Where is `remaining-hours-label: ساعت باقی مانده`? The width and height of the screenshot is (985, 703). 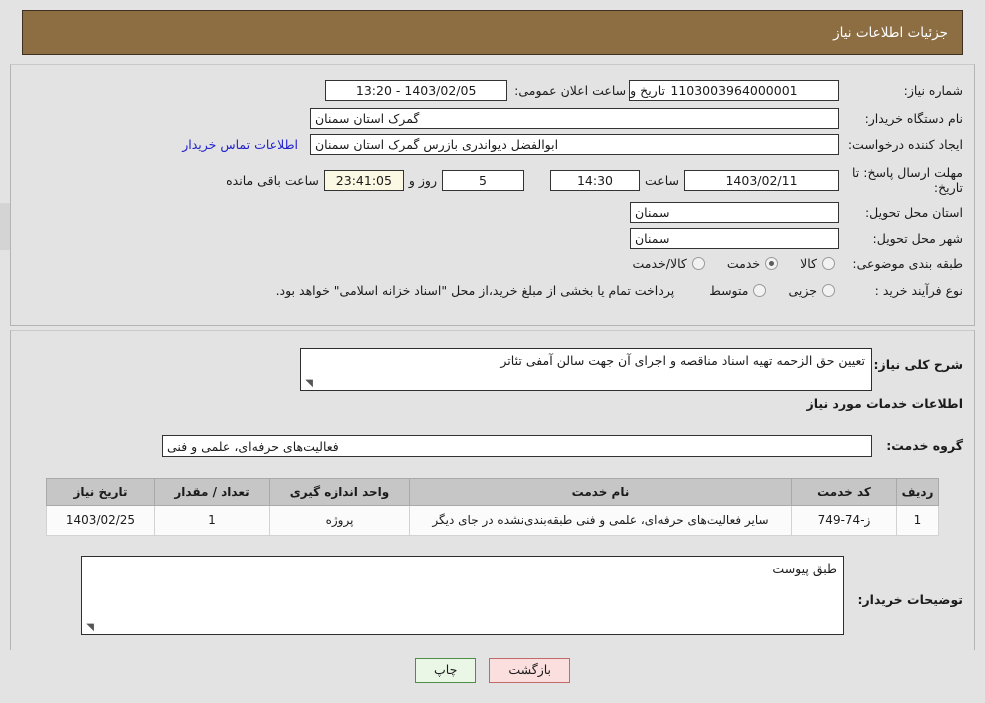
remaining-hours-label: ساعت باقی مانده is located at coordinates (272, 180).